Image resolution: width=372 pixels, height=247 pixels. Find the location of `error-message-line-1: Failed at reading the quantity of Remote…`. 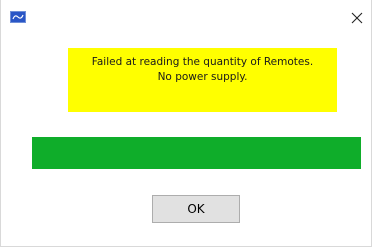

error-message-line-1: Failed at reading the quantity of Remote… is located at coordinates (202, 62).